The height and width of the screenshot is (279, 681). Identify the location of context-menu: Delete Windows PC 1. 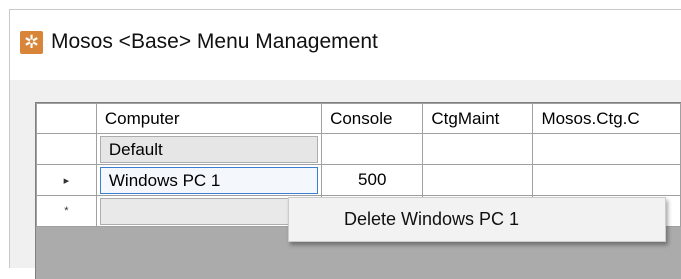
(477, 219).